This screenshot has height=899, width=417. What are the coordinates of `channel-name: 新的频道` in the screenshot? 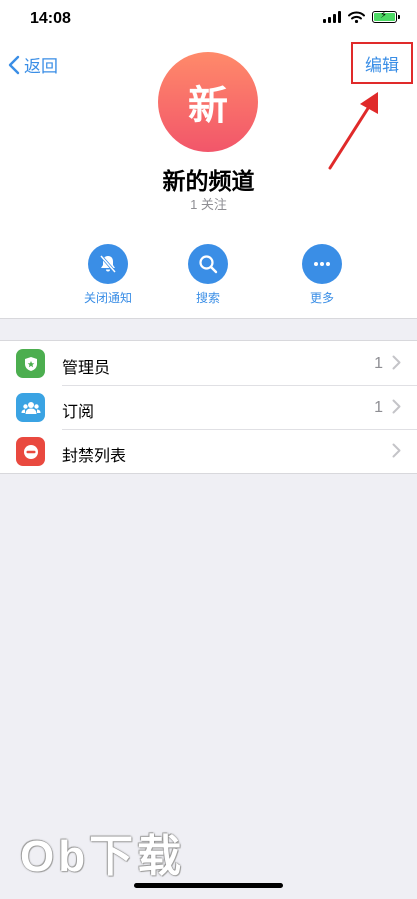 It's located at (208, 181).